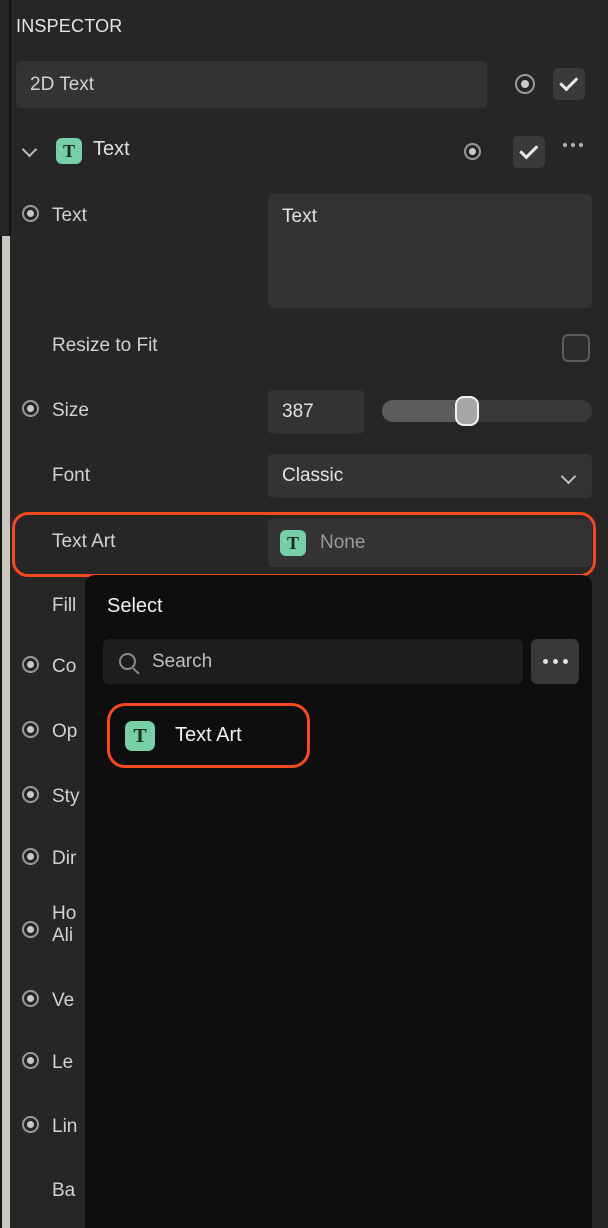  Describe the element at coordinates (430, 251) in the screenshot. I see `text-value-textarea: Text` at that location.